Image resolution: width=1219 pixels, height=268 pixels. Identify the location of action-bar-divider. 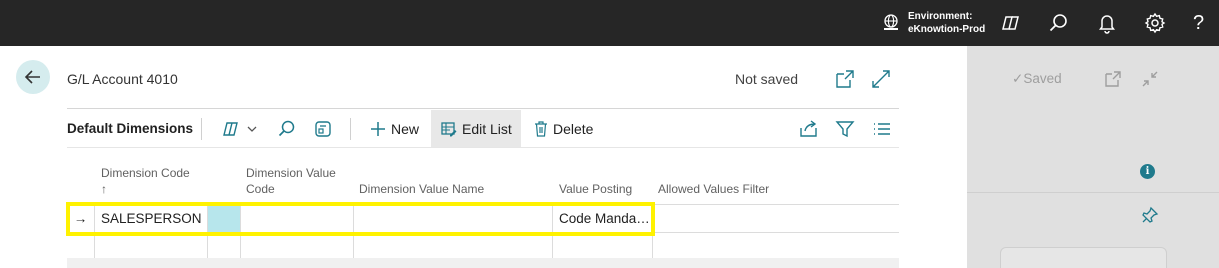
(483, 147).